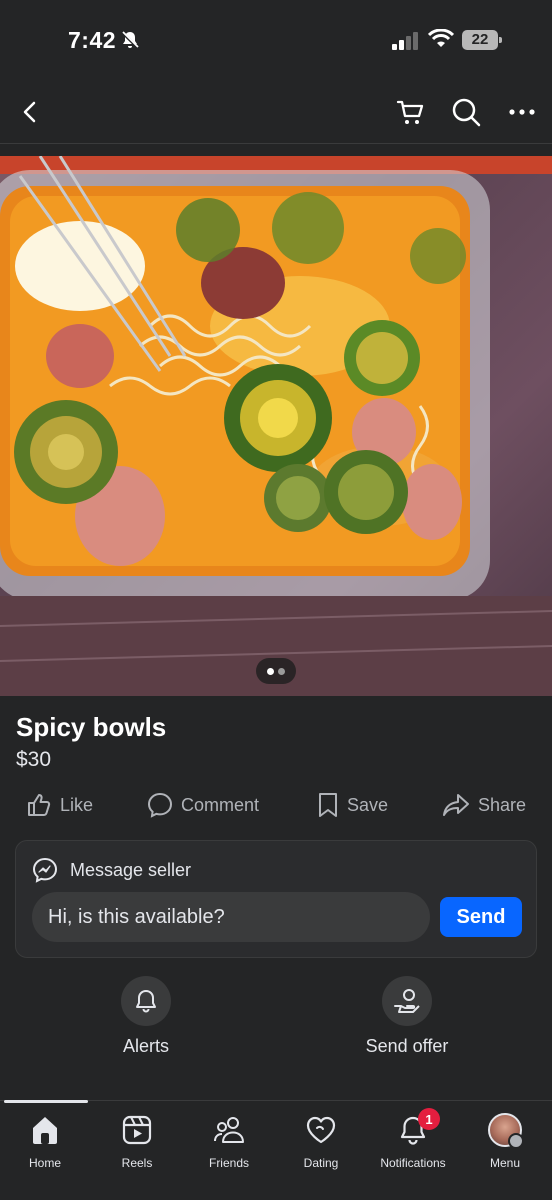 The image size is (552, 1200). What do you see at coordinates (502, 804) in the screenshot?
I see `share-label: Share` at bounding box center [502, 804].